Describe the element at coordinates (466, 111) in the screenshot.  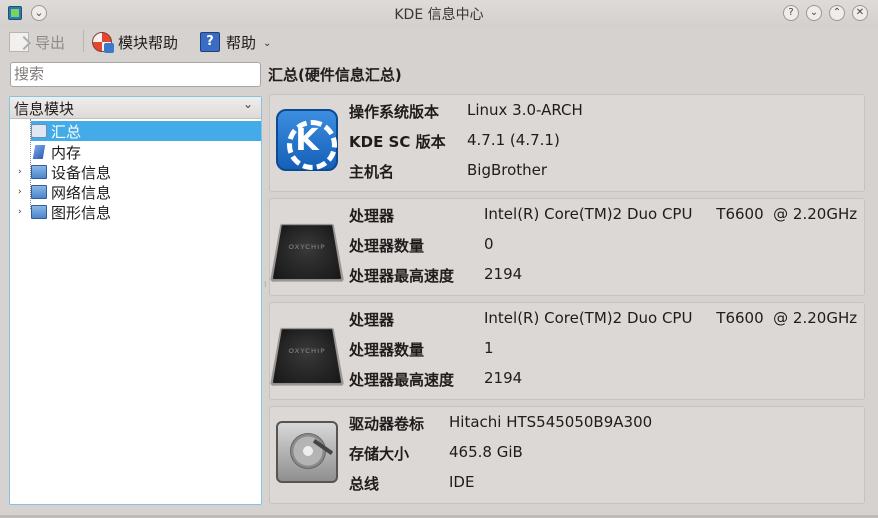
I see `info-row: 操作系统版本 Linux 3.0-ARCH` at that location.